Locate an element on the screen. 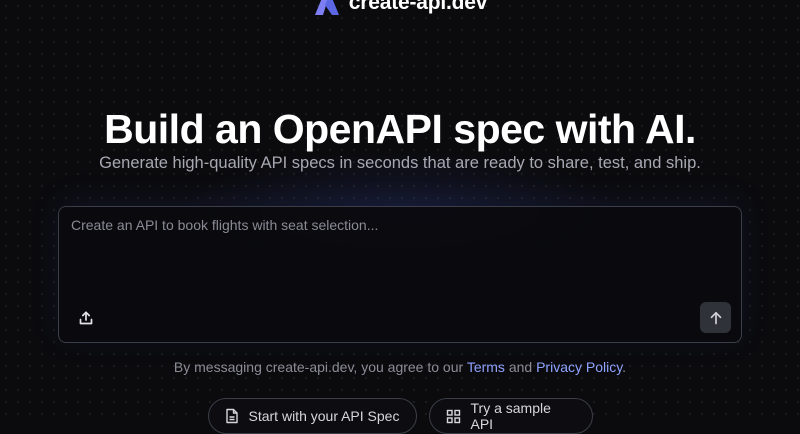 The width and height of the screenshot is (800, 434). start-with-spec-label: Start with your API Spec is located at coordinates (324, 416).